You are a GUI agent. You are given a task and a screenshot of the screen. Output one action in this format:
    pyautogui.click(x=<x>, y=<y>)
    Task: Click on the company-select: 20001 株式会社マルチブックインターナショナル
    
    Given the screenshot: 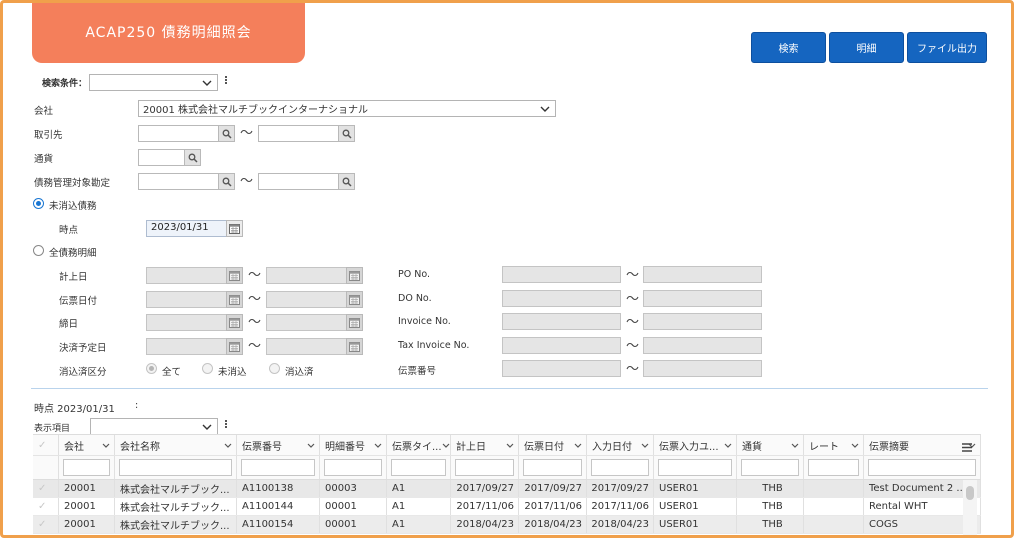 What is the action you would take?
    pyautogui.click(x=347, y=108)
    